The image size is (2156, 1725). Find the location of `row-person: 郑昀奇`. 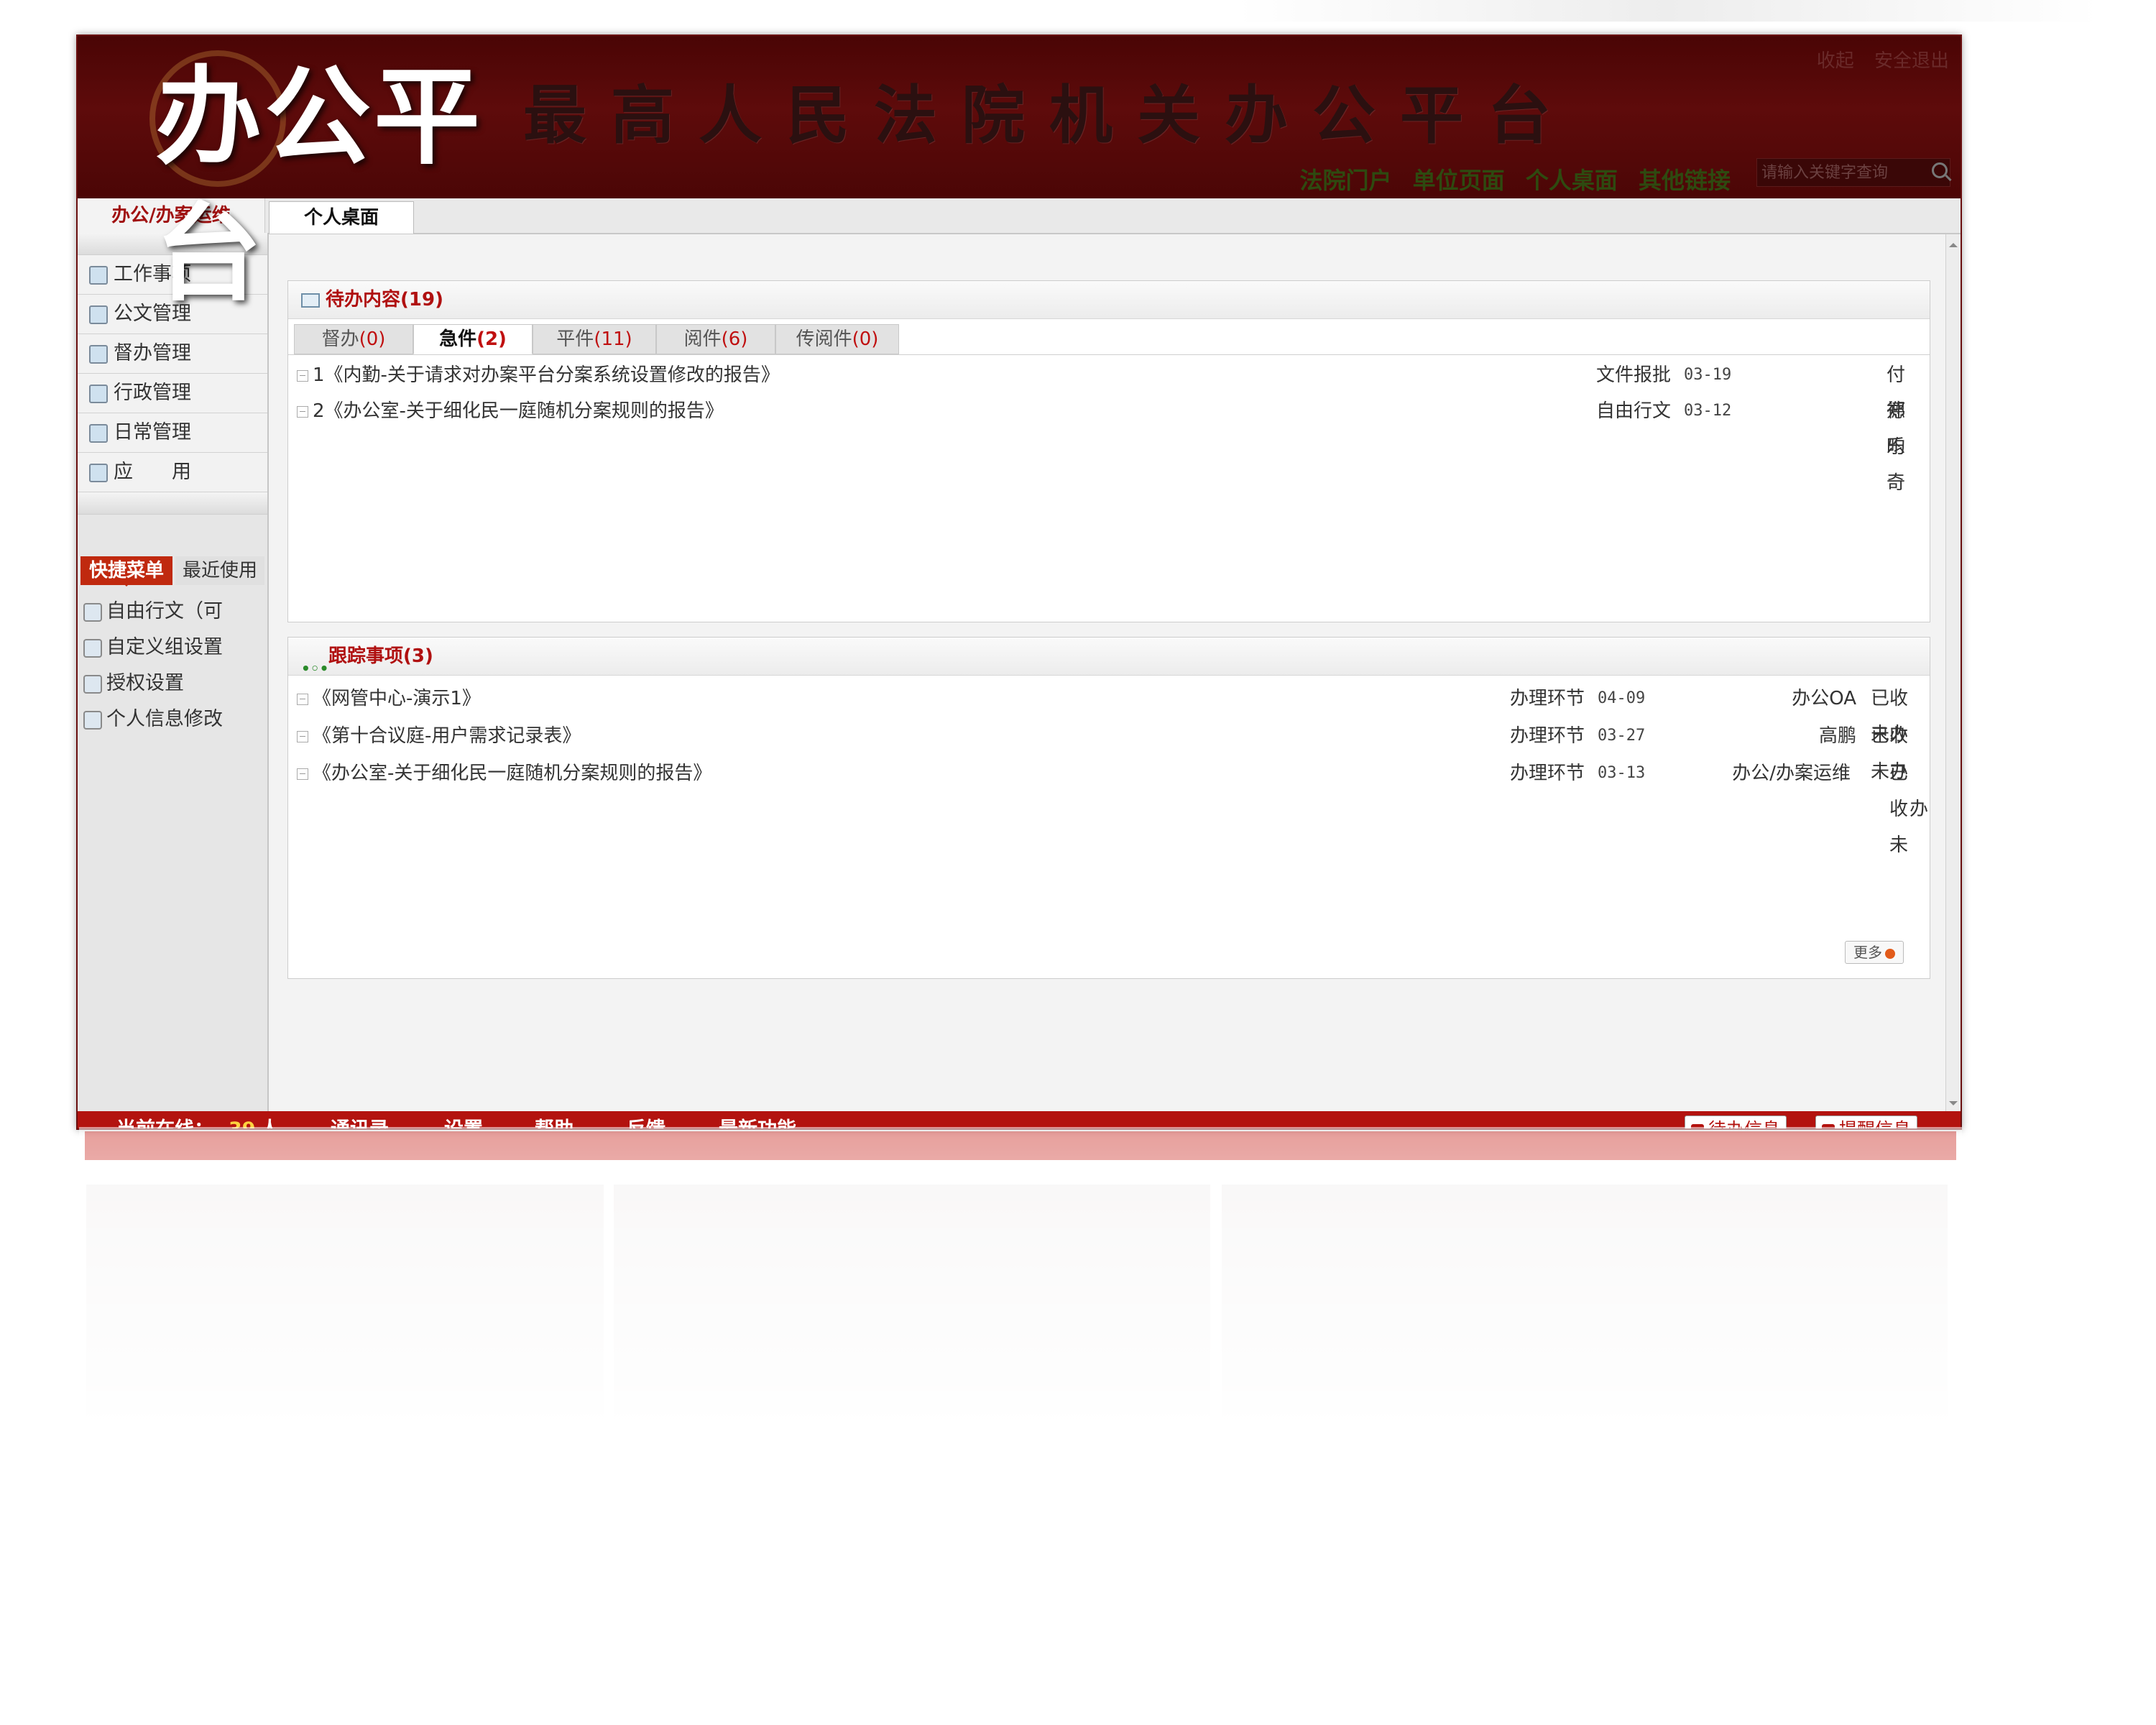

row-person: 郑昀奇 is located at coordinates (1896, 447).